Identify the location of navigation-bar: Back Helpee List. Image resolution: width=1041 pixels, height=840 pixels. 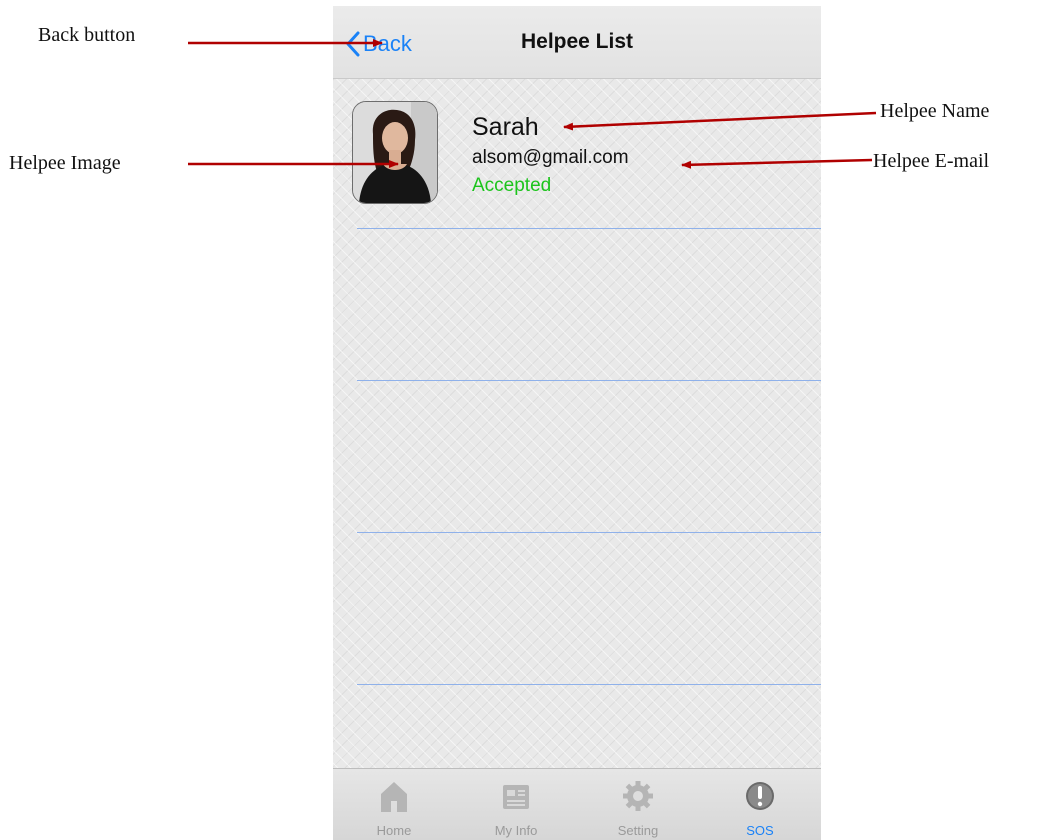
(577, 42).